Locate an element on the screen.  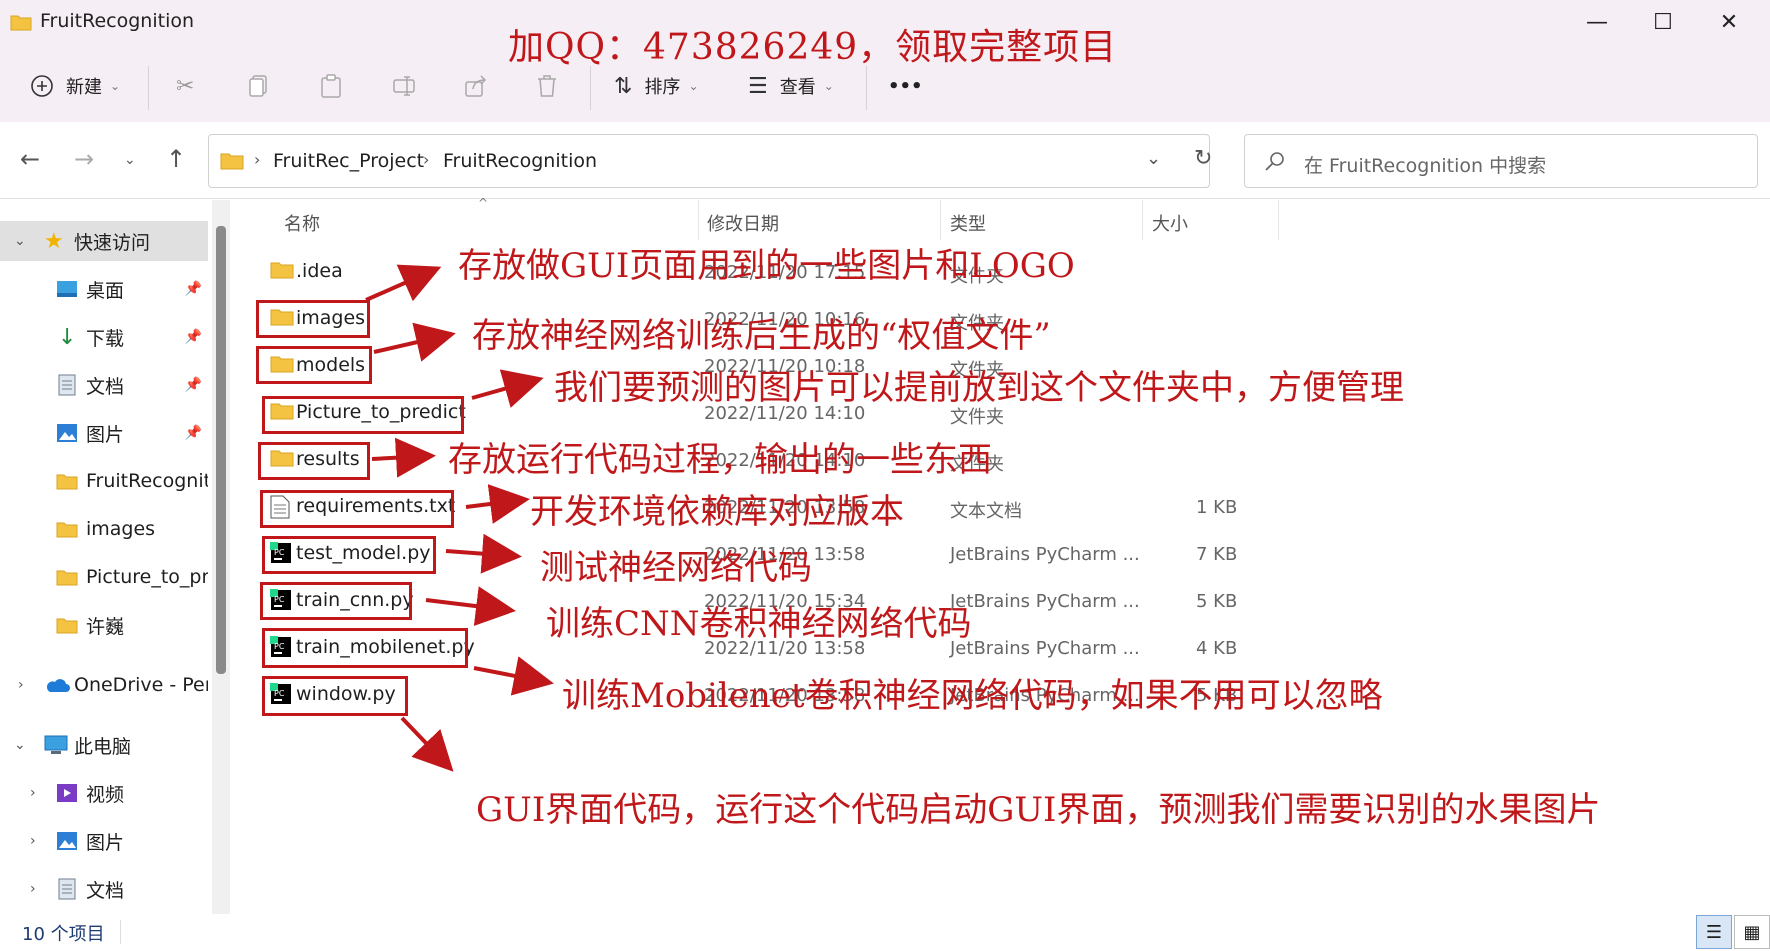
tiles-view-button: ▦ is located at coordinates (1752, 932).